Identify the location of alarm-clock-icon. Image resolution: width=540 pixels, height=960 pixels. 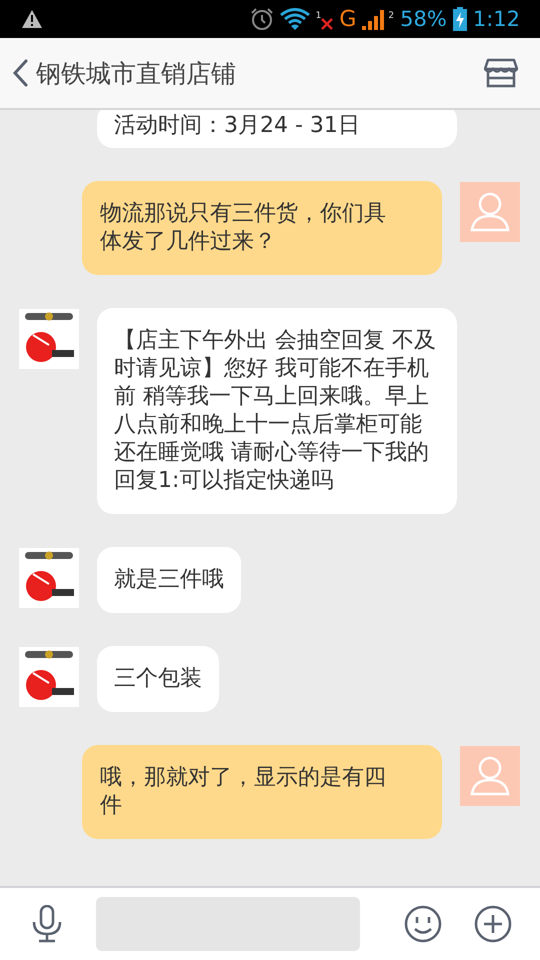
(262, 19).